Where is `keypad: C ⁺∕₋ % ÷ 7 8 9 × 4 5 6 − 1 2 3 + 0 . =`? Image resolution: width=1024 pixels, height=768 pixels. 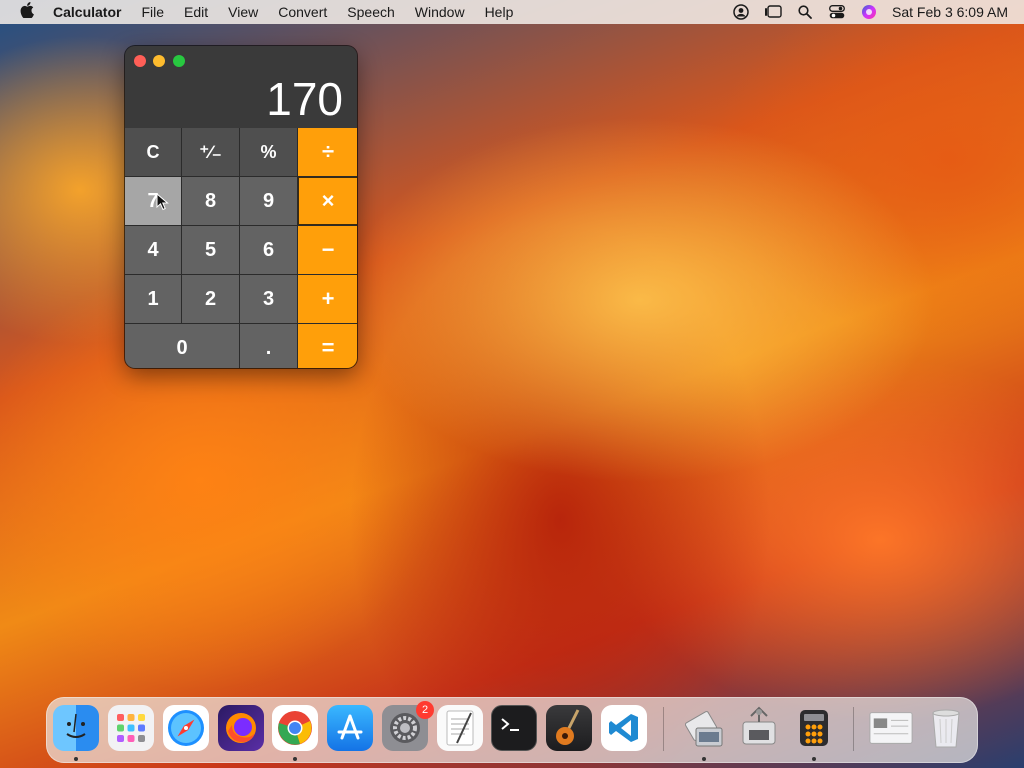 keypad: C ⁺∕₋ % ÷ 7 8 9 × 4 5 6 − 1 2 3 + 0 . = is located at coordinates (241, 248).